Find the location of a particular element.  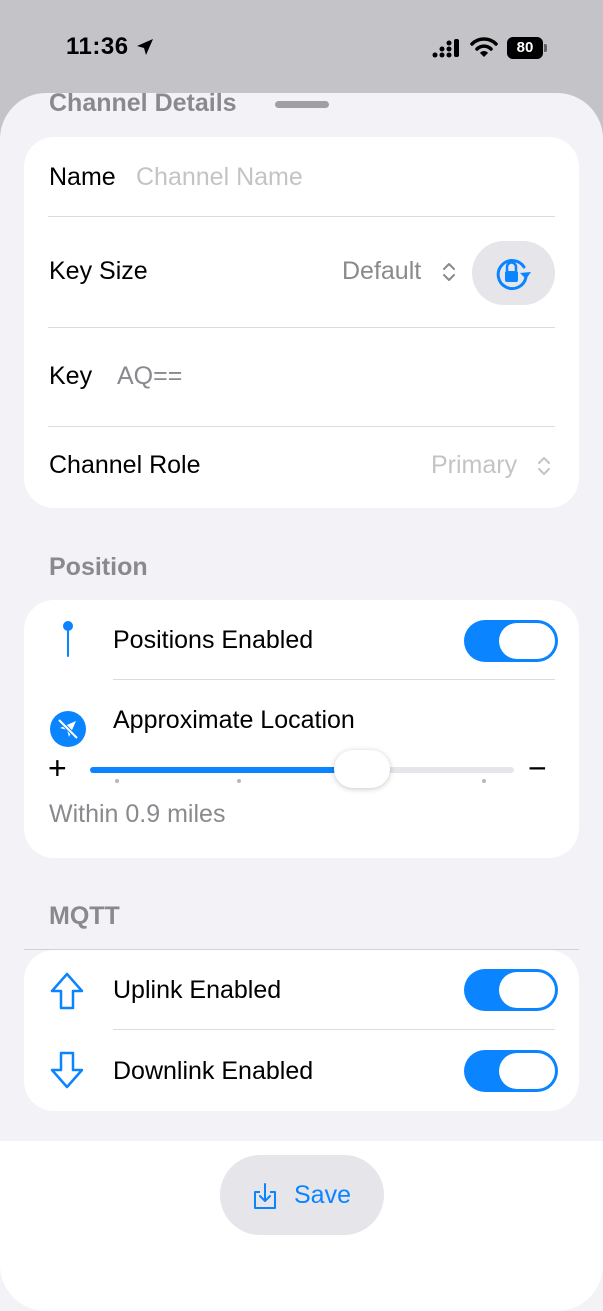

minus-symbol: − is located at coordinates (537, 768).